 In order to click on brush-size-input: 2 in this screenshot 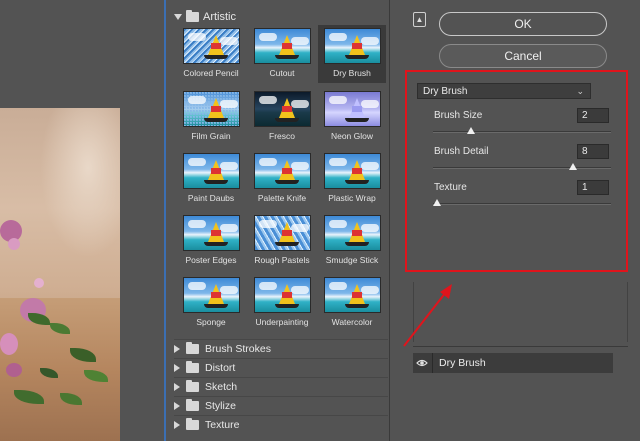, I will do `click(593, 115)`.